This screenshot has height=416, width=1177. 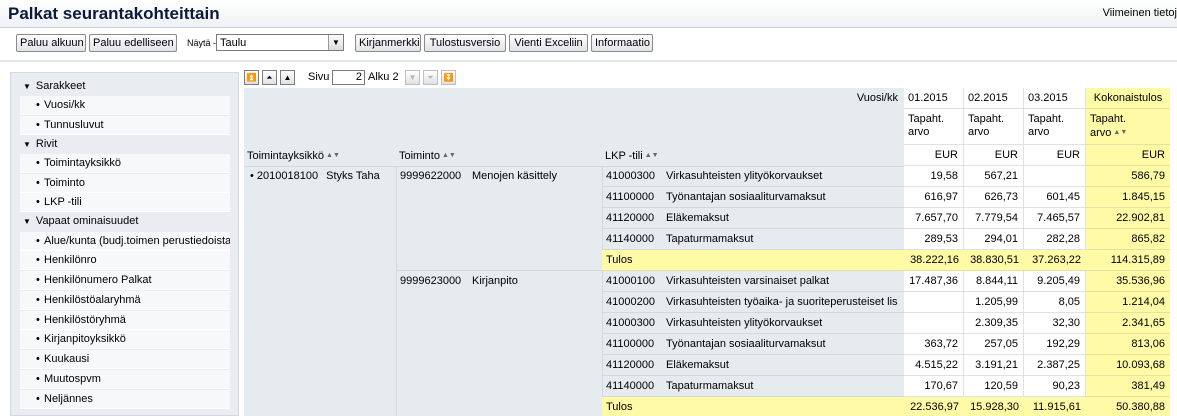 What do you see at coordinates (634, 281) in the screenshot?
I see `account-code: 41000100` at bounding box center [634, 281].